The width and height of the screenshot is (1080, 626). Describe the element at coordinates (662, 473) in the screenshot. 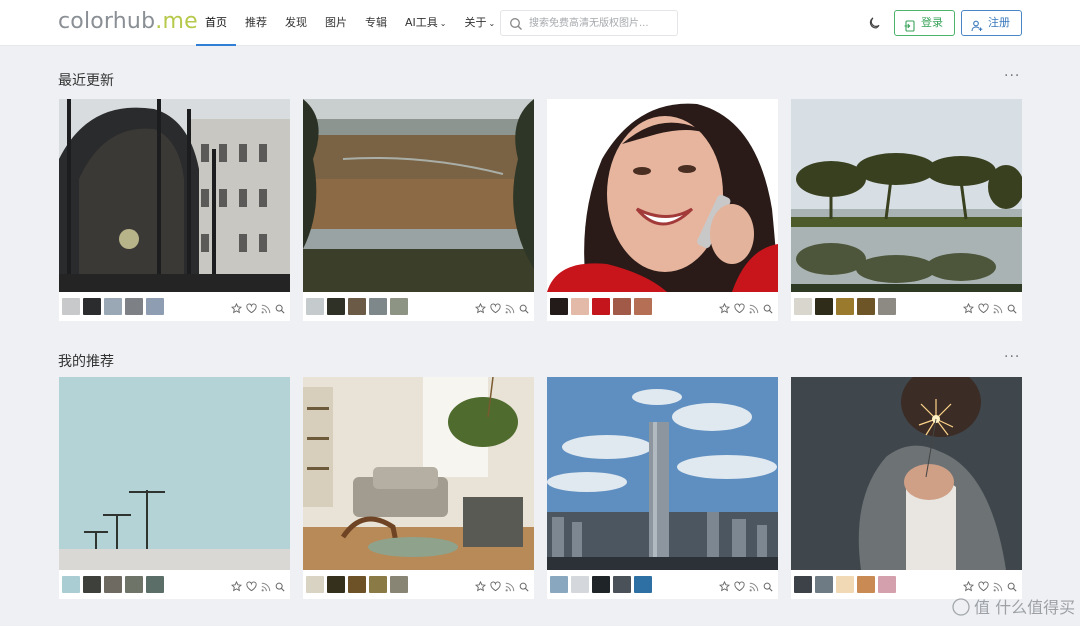

I see `skyscraper-photo` at that location.